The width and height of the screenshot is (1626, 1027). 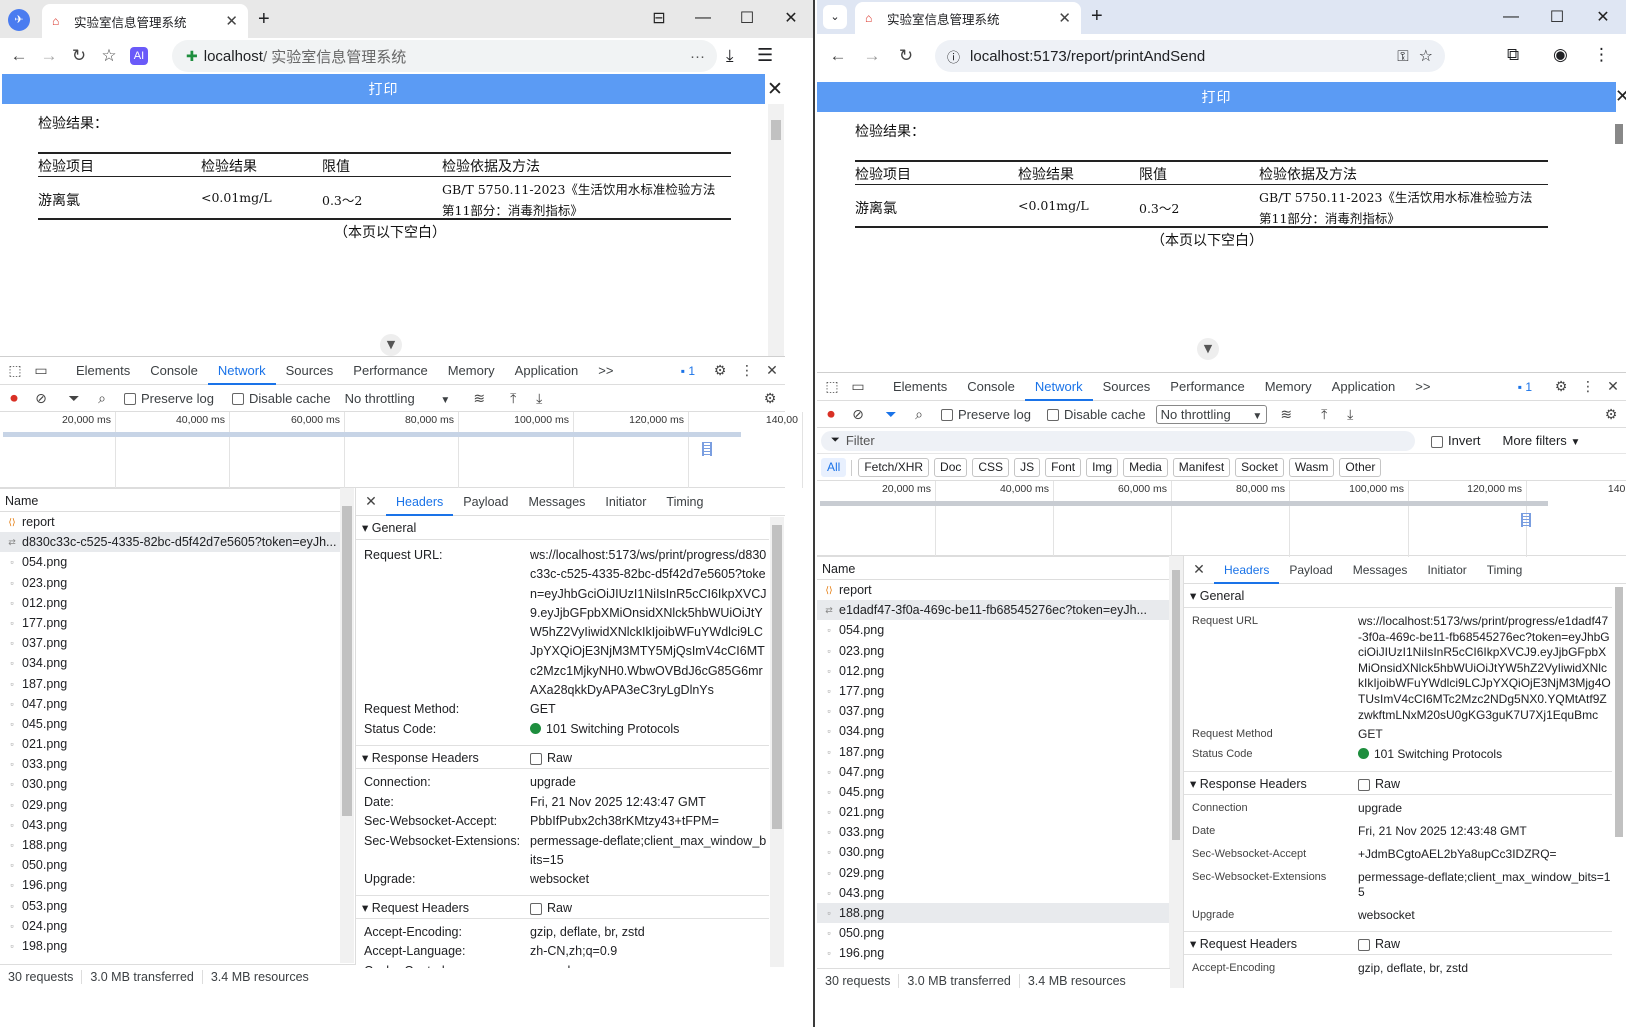 I want to click on tab-timing: Timing, so click(x=1505, y=570).